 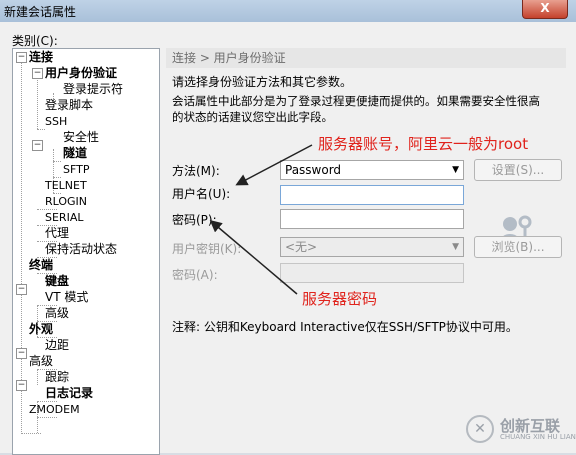 What do you see at coordinates (274, 165) in the screenshot?
I see `arrow-to-username` at bounding box center [274, 165].